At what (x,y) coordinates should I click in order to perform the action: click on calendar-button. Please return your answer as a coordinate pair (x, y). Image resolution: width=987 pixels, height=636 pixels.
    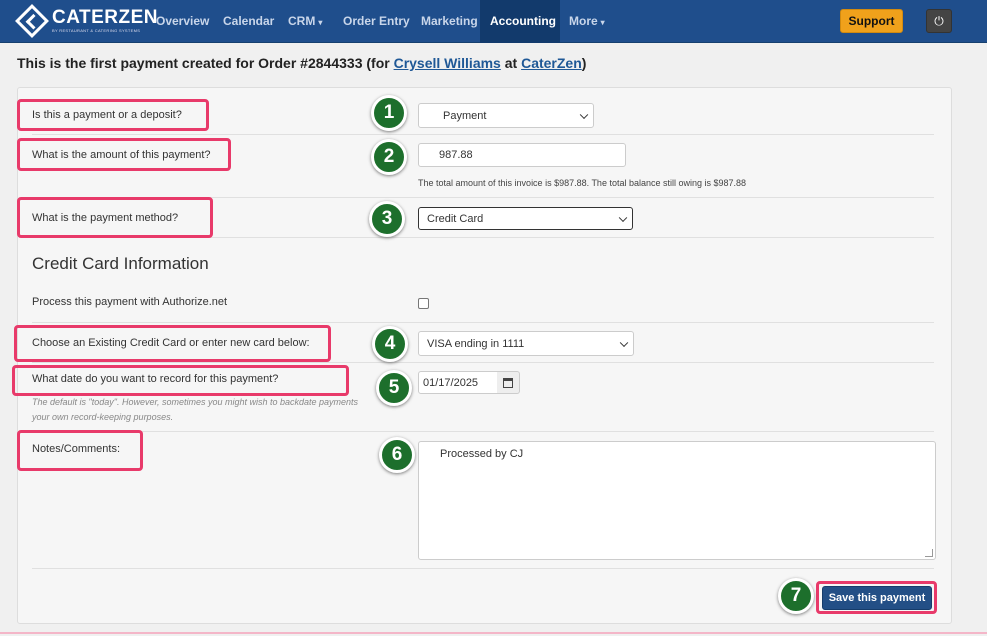
    Looking at the image, I should click on (508, 382).